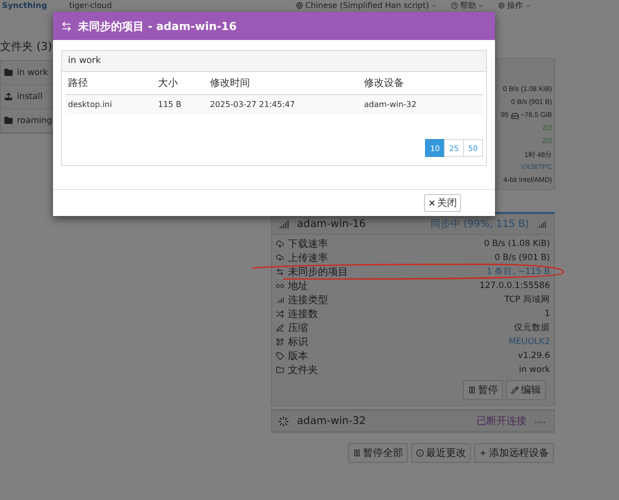  Describe the element at coordinates (90, 5) in the screenshot. I see `device-name: tiger-cloud` at that location.